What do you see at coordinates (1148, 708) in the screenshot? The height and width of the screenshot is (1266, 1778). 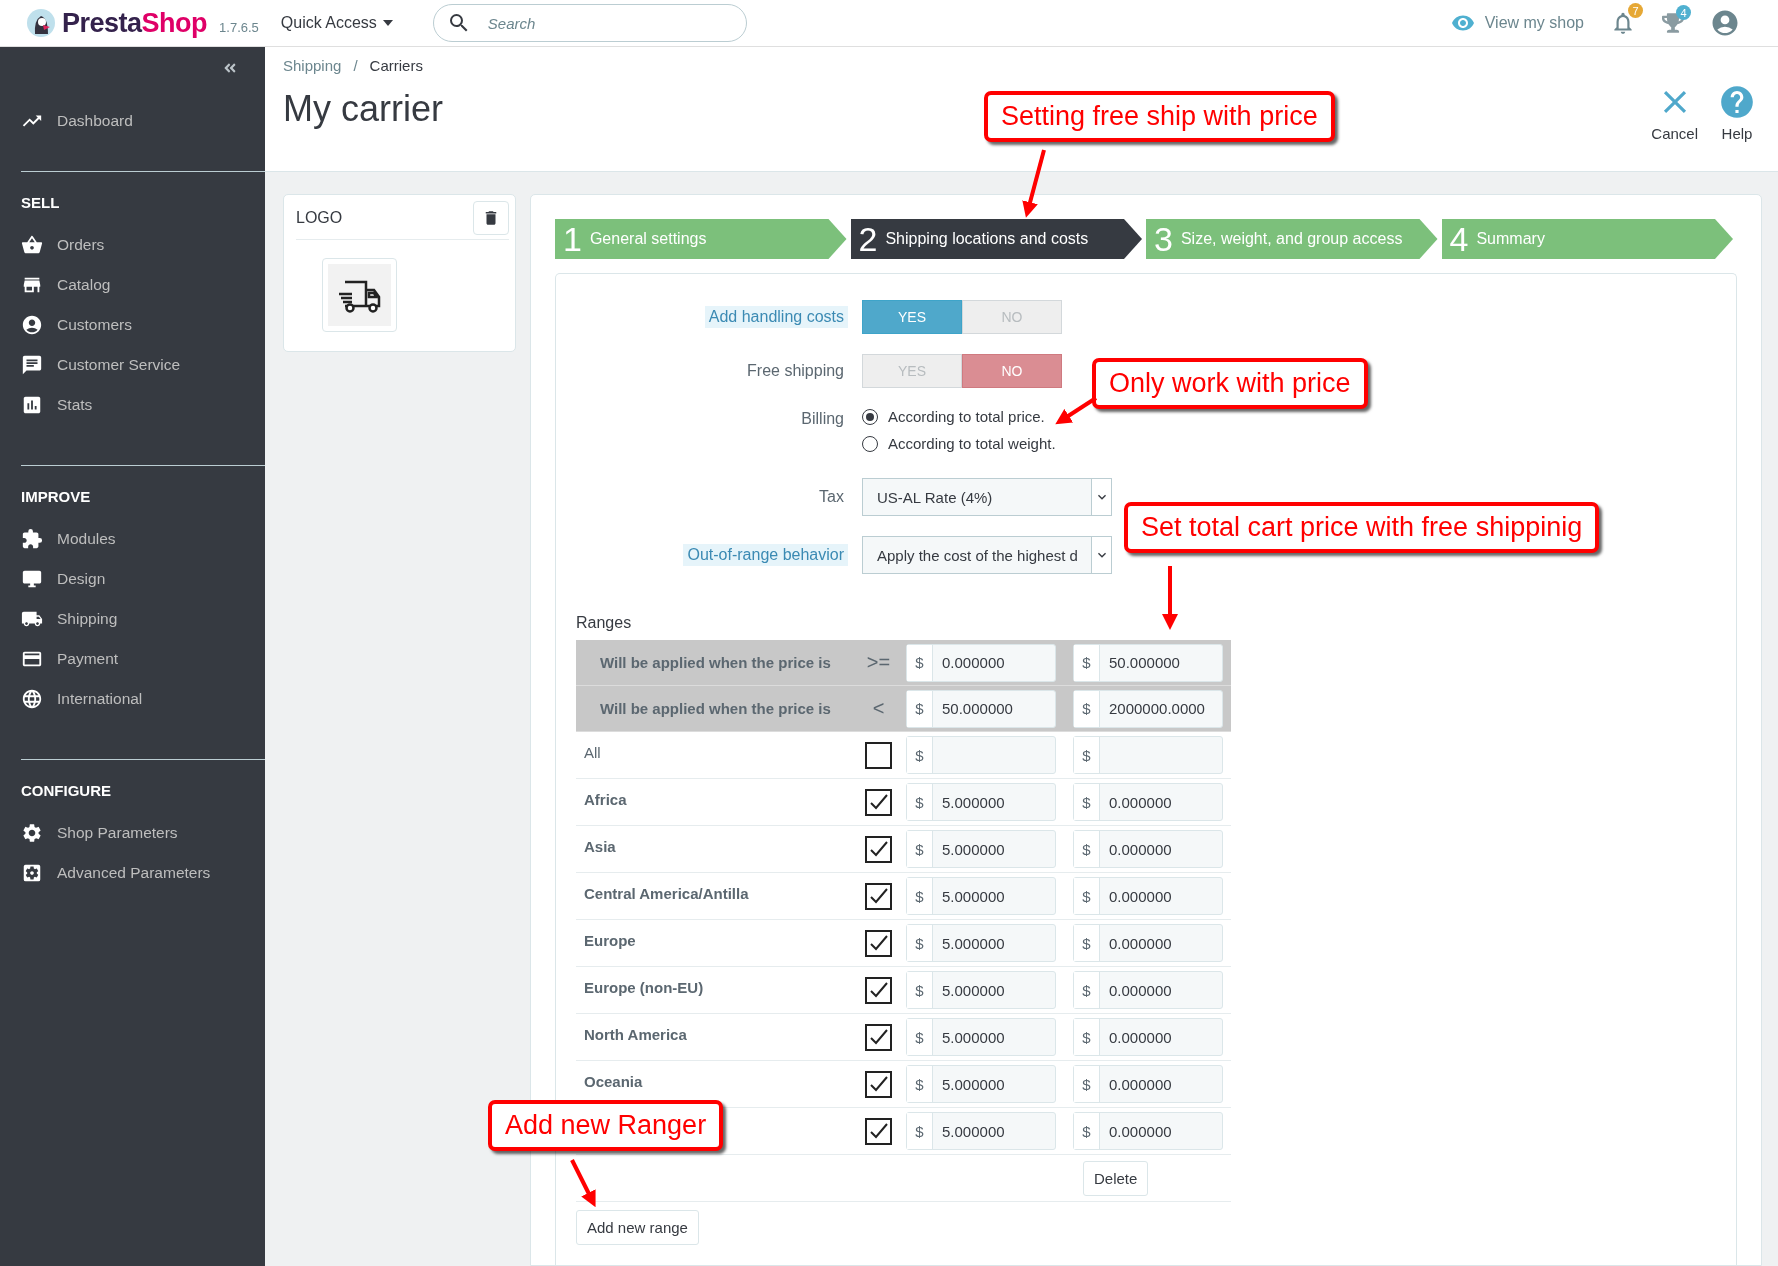 I see `price-field: $ 2000000.0000` at bounding box center [1148, 708].